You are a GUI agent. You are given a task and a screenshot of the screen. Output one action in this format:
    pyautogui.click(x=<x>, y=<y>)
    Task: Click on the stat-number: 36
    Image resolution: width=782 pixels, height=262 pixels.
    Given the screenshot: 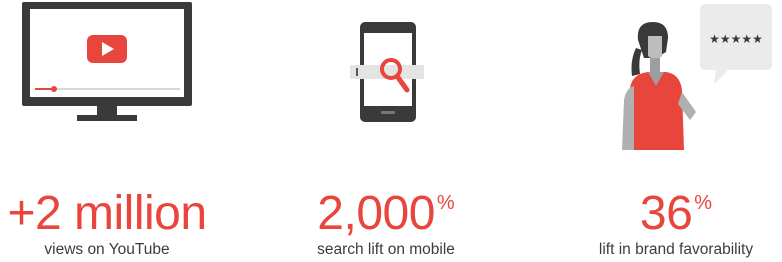 What is the action you would take?
    pyautogui.click(x=666, y=213)
    